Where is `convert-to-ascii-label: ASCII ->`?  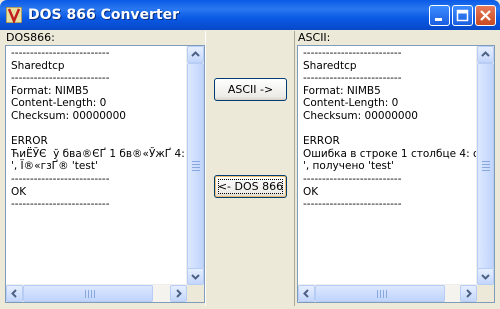
convert-to-ascii-label: ASCII -> is located at coordinates (250, 89).